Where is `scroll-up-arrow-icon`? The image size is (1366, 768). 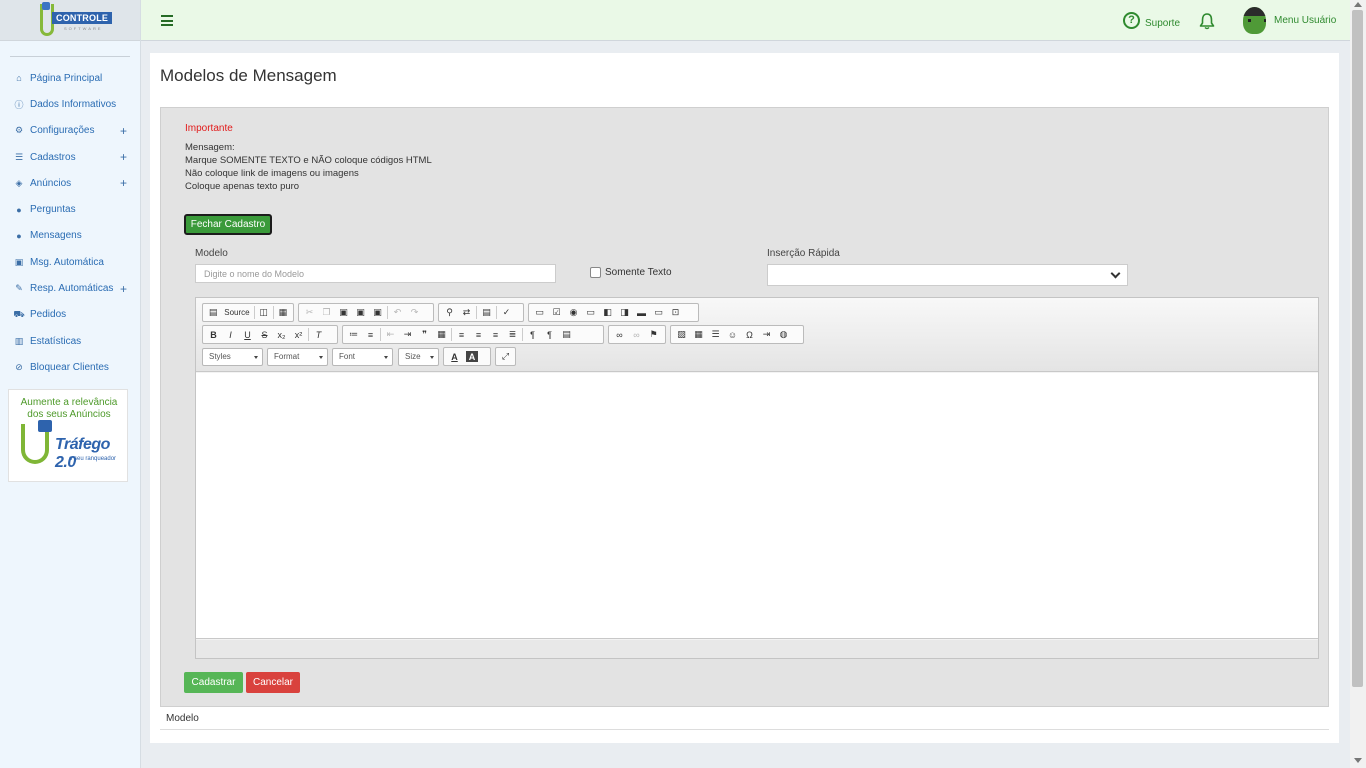 scroll-up-arrow-icon is located at coordinates (1358, 4).